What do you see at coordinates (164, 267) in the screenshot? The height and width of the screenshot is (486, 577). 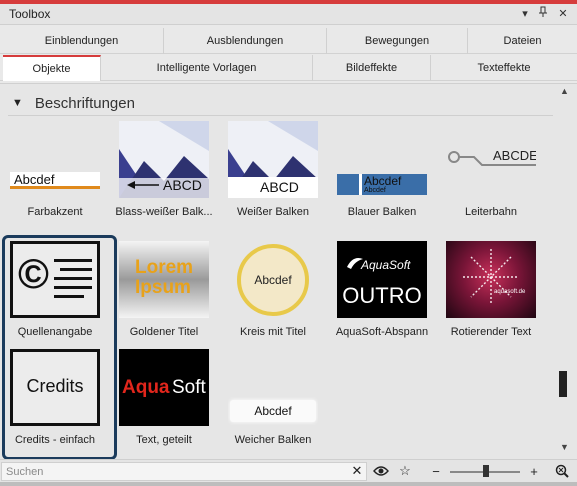 I see `thumb-text: Lorem` at bounding box center [164, 267].